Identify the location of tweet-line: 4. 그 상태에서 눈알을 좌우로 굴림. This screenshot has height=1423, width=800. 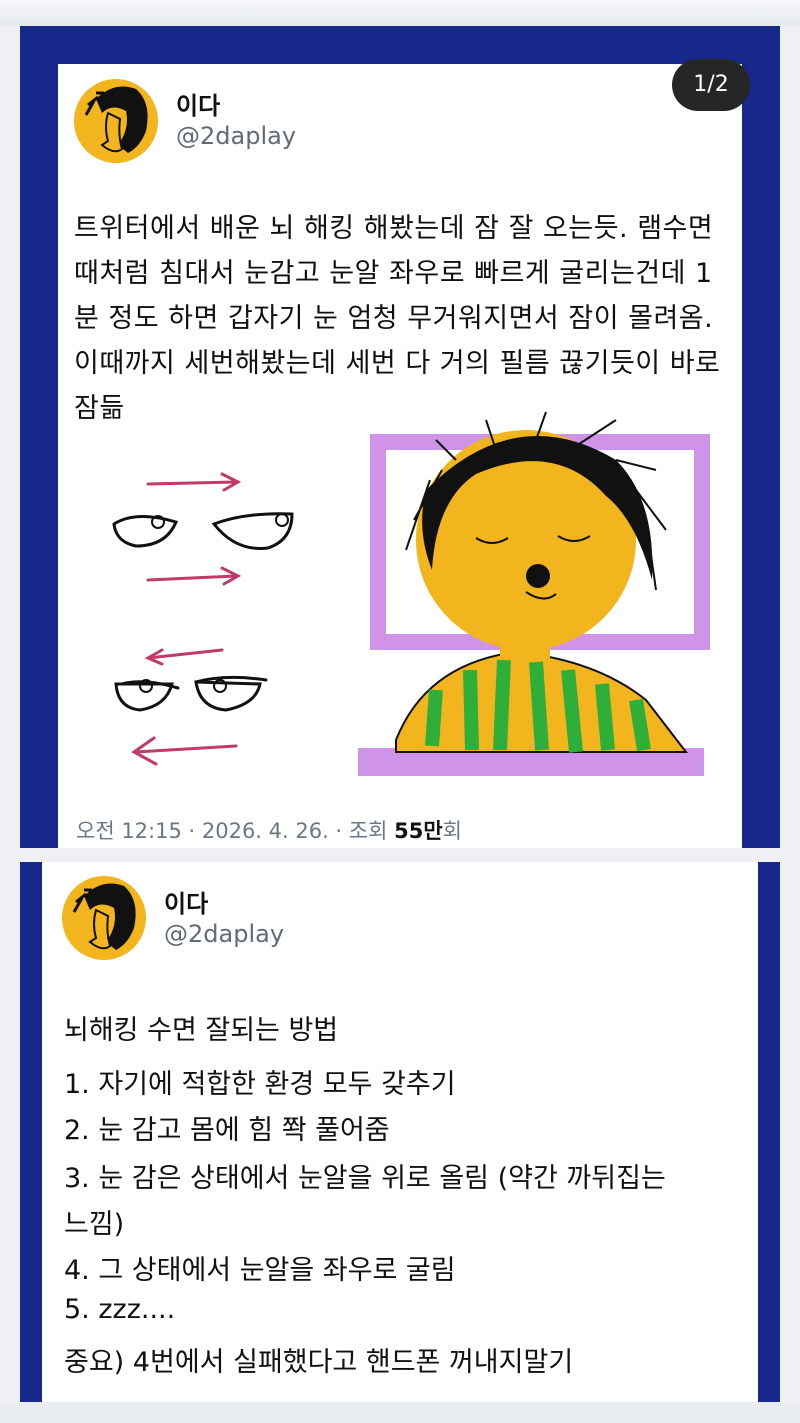
(260, 1270).